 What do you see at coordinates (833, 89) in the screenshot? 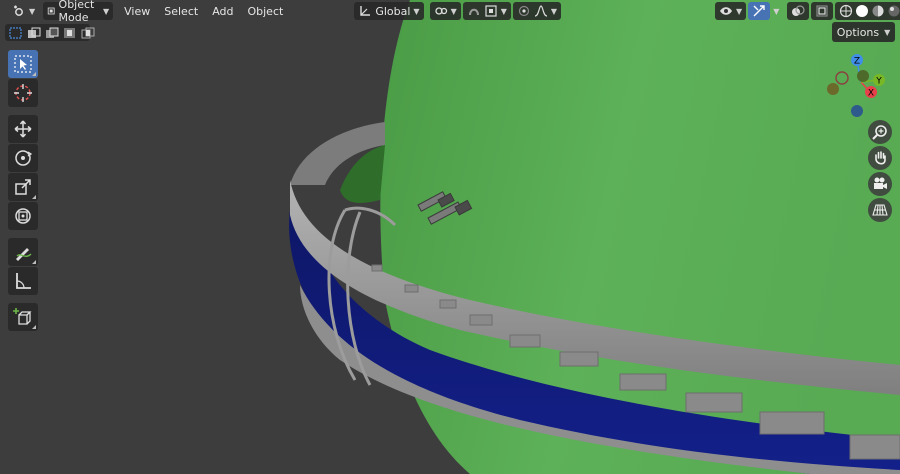
I see `axis-neg-x` at bounding box center [833, 89].